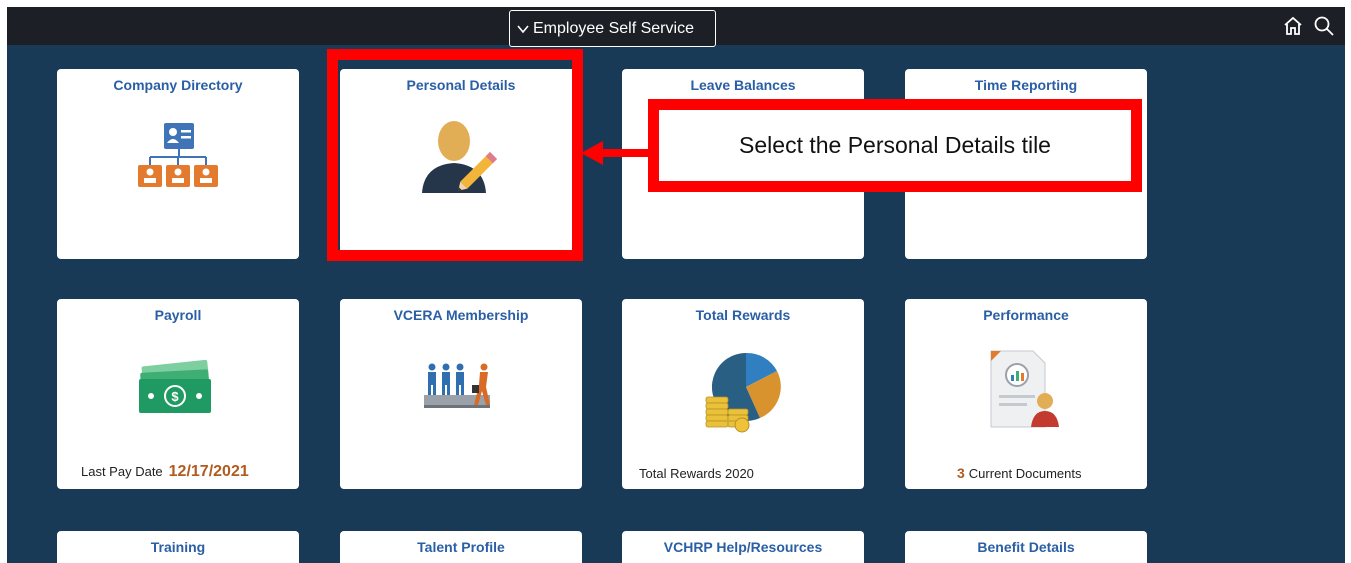  I want to click on tile-title: Personal Details, so click(461, 85).